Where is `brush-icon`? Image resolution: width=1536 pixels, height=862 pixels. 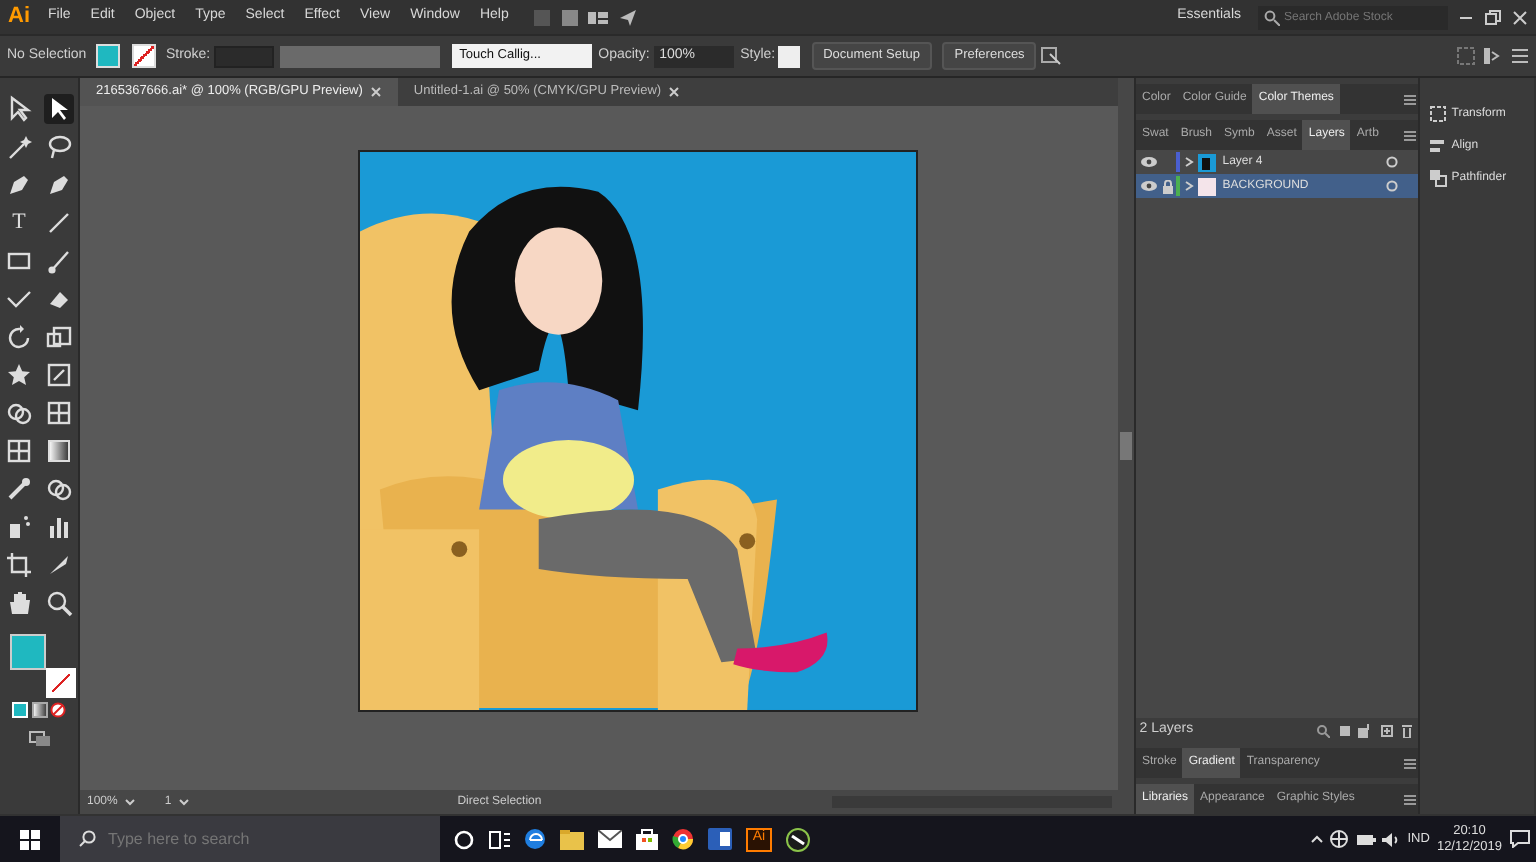
brush-icon is located at coordinates (59, 261).